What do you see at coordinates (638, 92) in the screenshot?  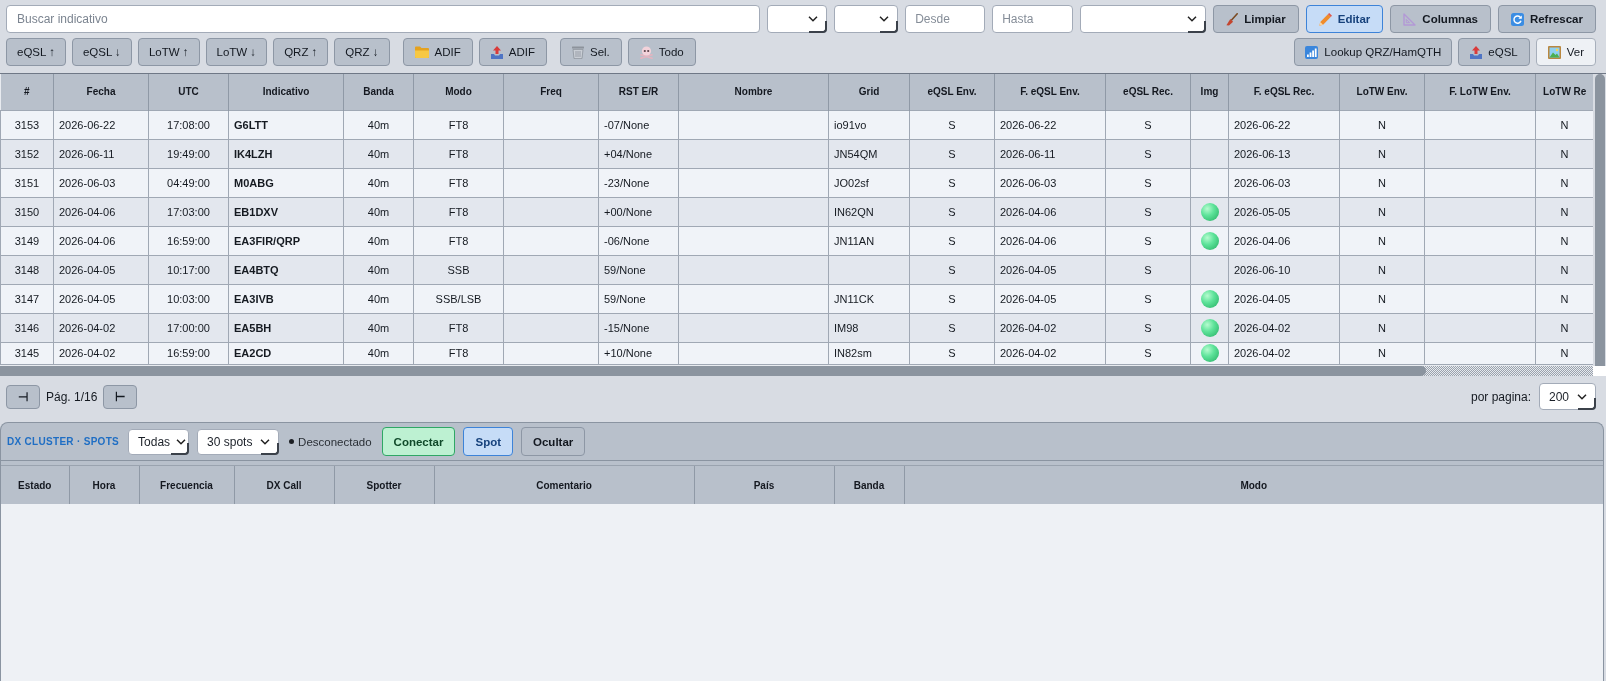 I see `column-header: RST E/R` at bounding box center [638, 92].